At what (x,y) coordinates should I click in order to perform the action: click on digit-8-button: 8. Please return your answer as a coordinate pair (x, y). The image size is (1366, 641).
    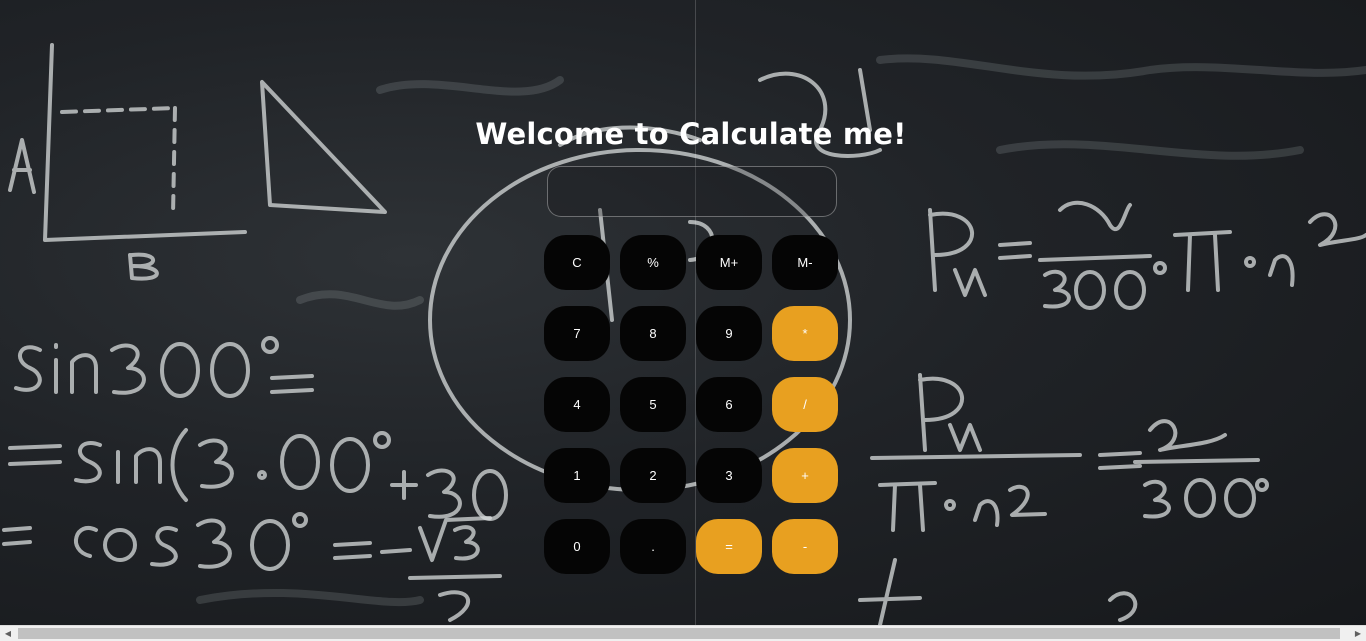
    Looking at the image, I should click on (653, 333).